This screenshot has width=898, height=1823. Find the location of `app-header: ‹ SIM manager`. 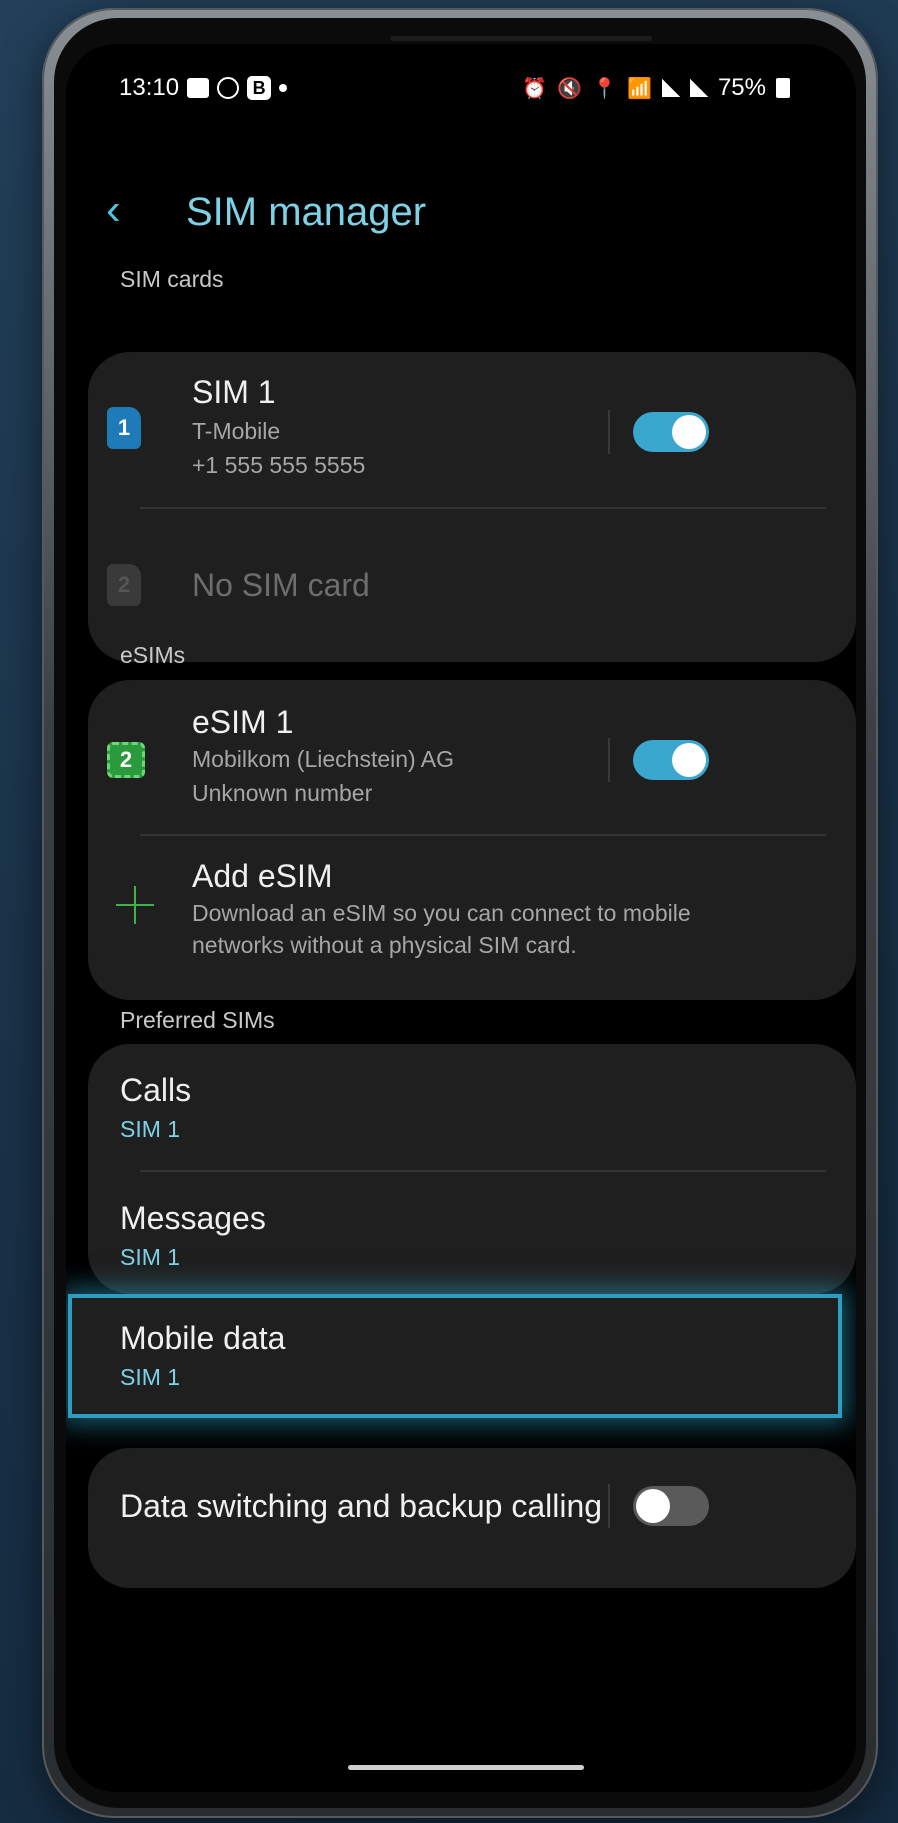

app-header: ‹ SIM manager is located at coordinates (461, 212).